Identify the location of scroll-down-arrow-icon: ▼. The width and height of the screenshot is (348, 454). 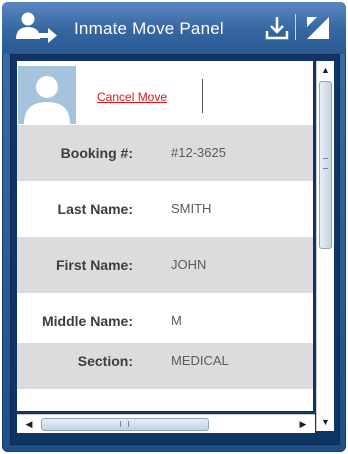
(325, 422).